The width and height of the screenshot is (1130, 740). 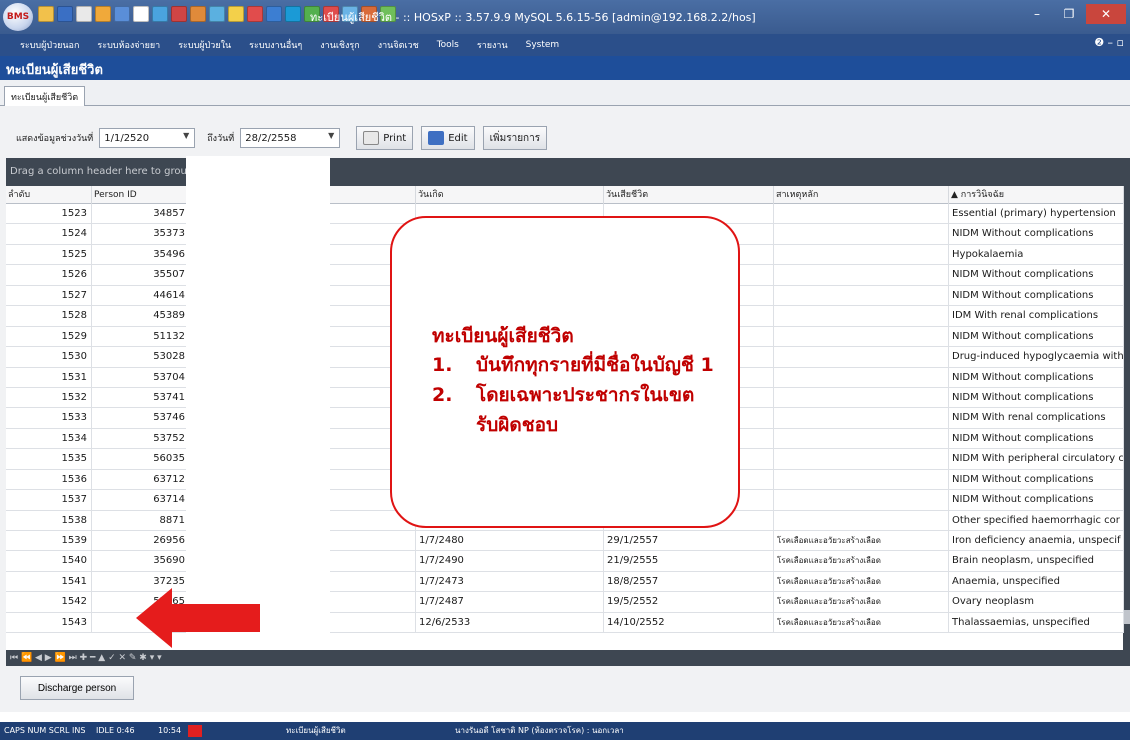 I want to click on person-id-cell: 63714, so click(x=141, y=500).